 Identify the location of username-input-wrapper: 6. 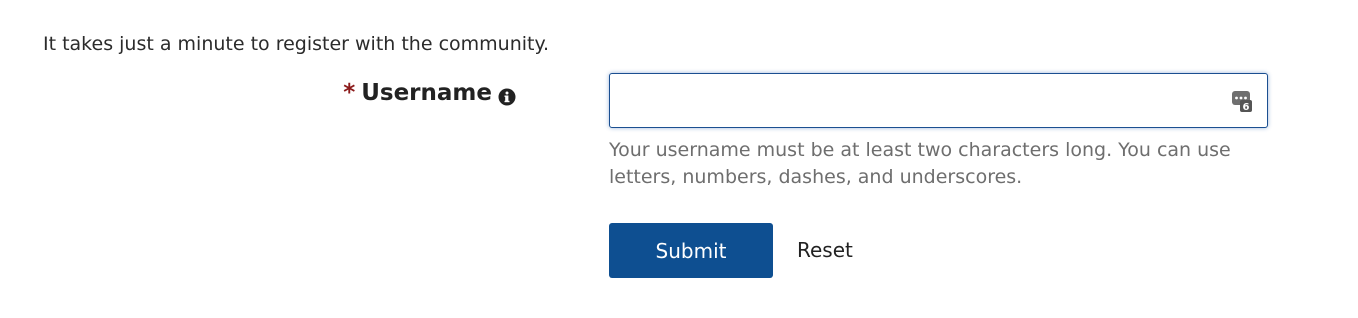
(938, 100).